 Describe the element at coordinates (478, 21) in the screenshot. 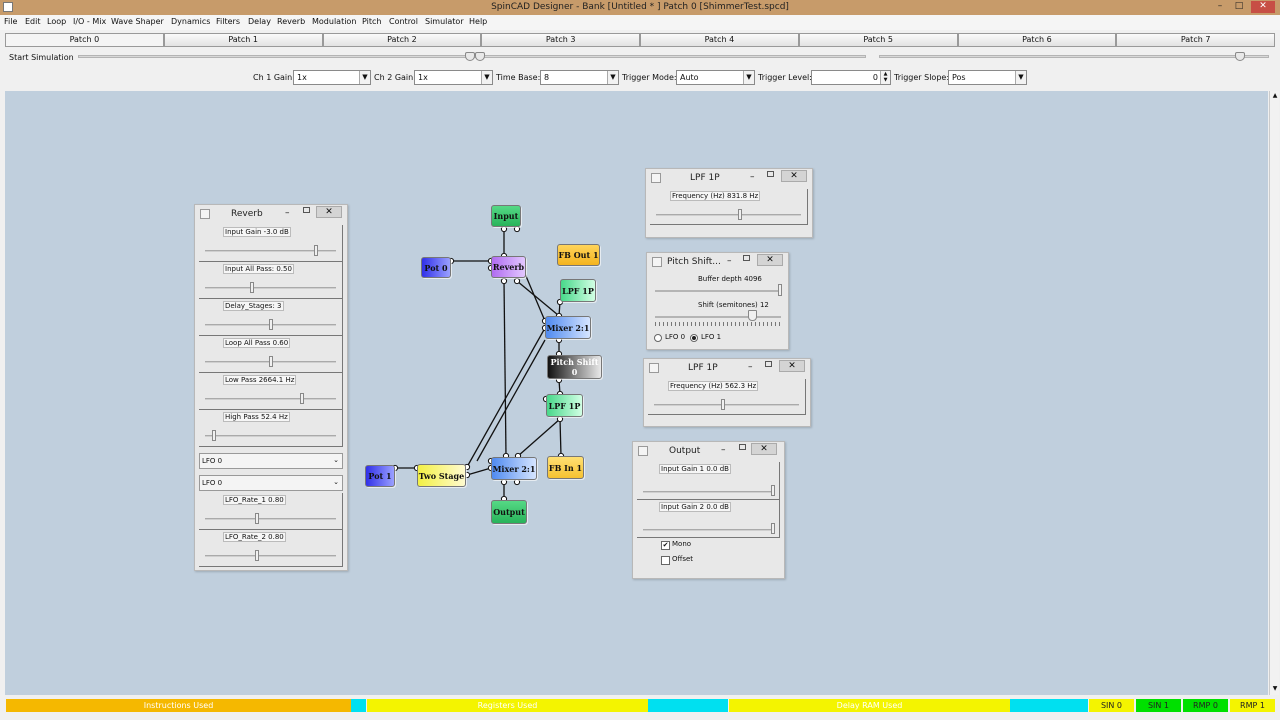

I see `menu-help: Help` at that location.